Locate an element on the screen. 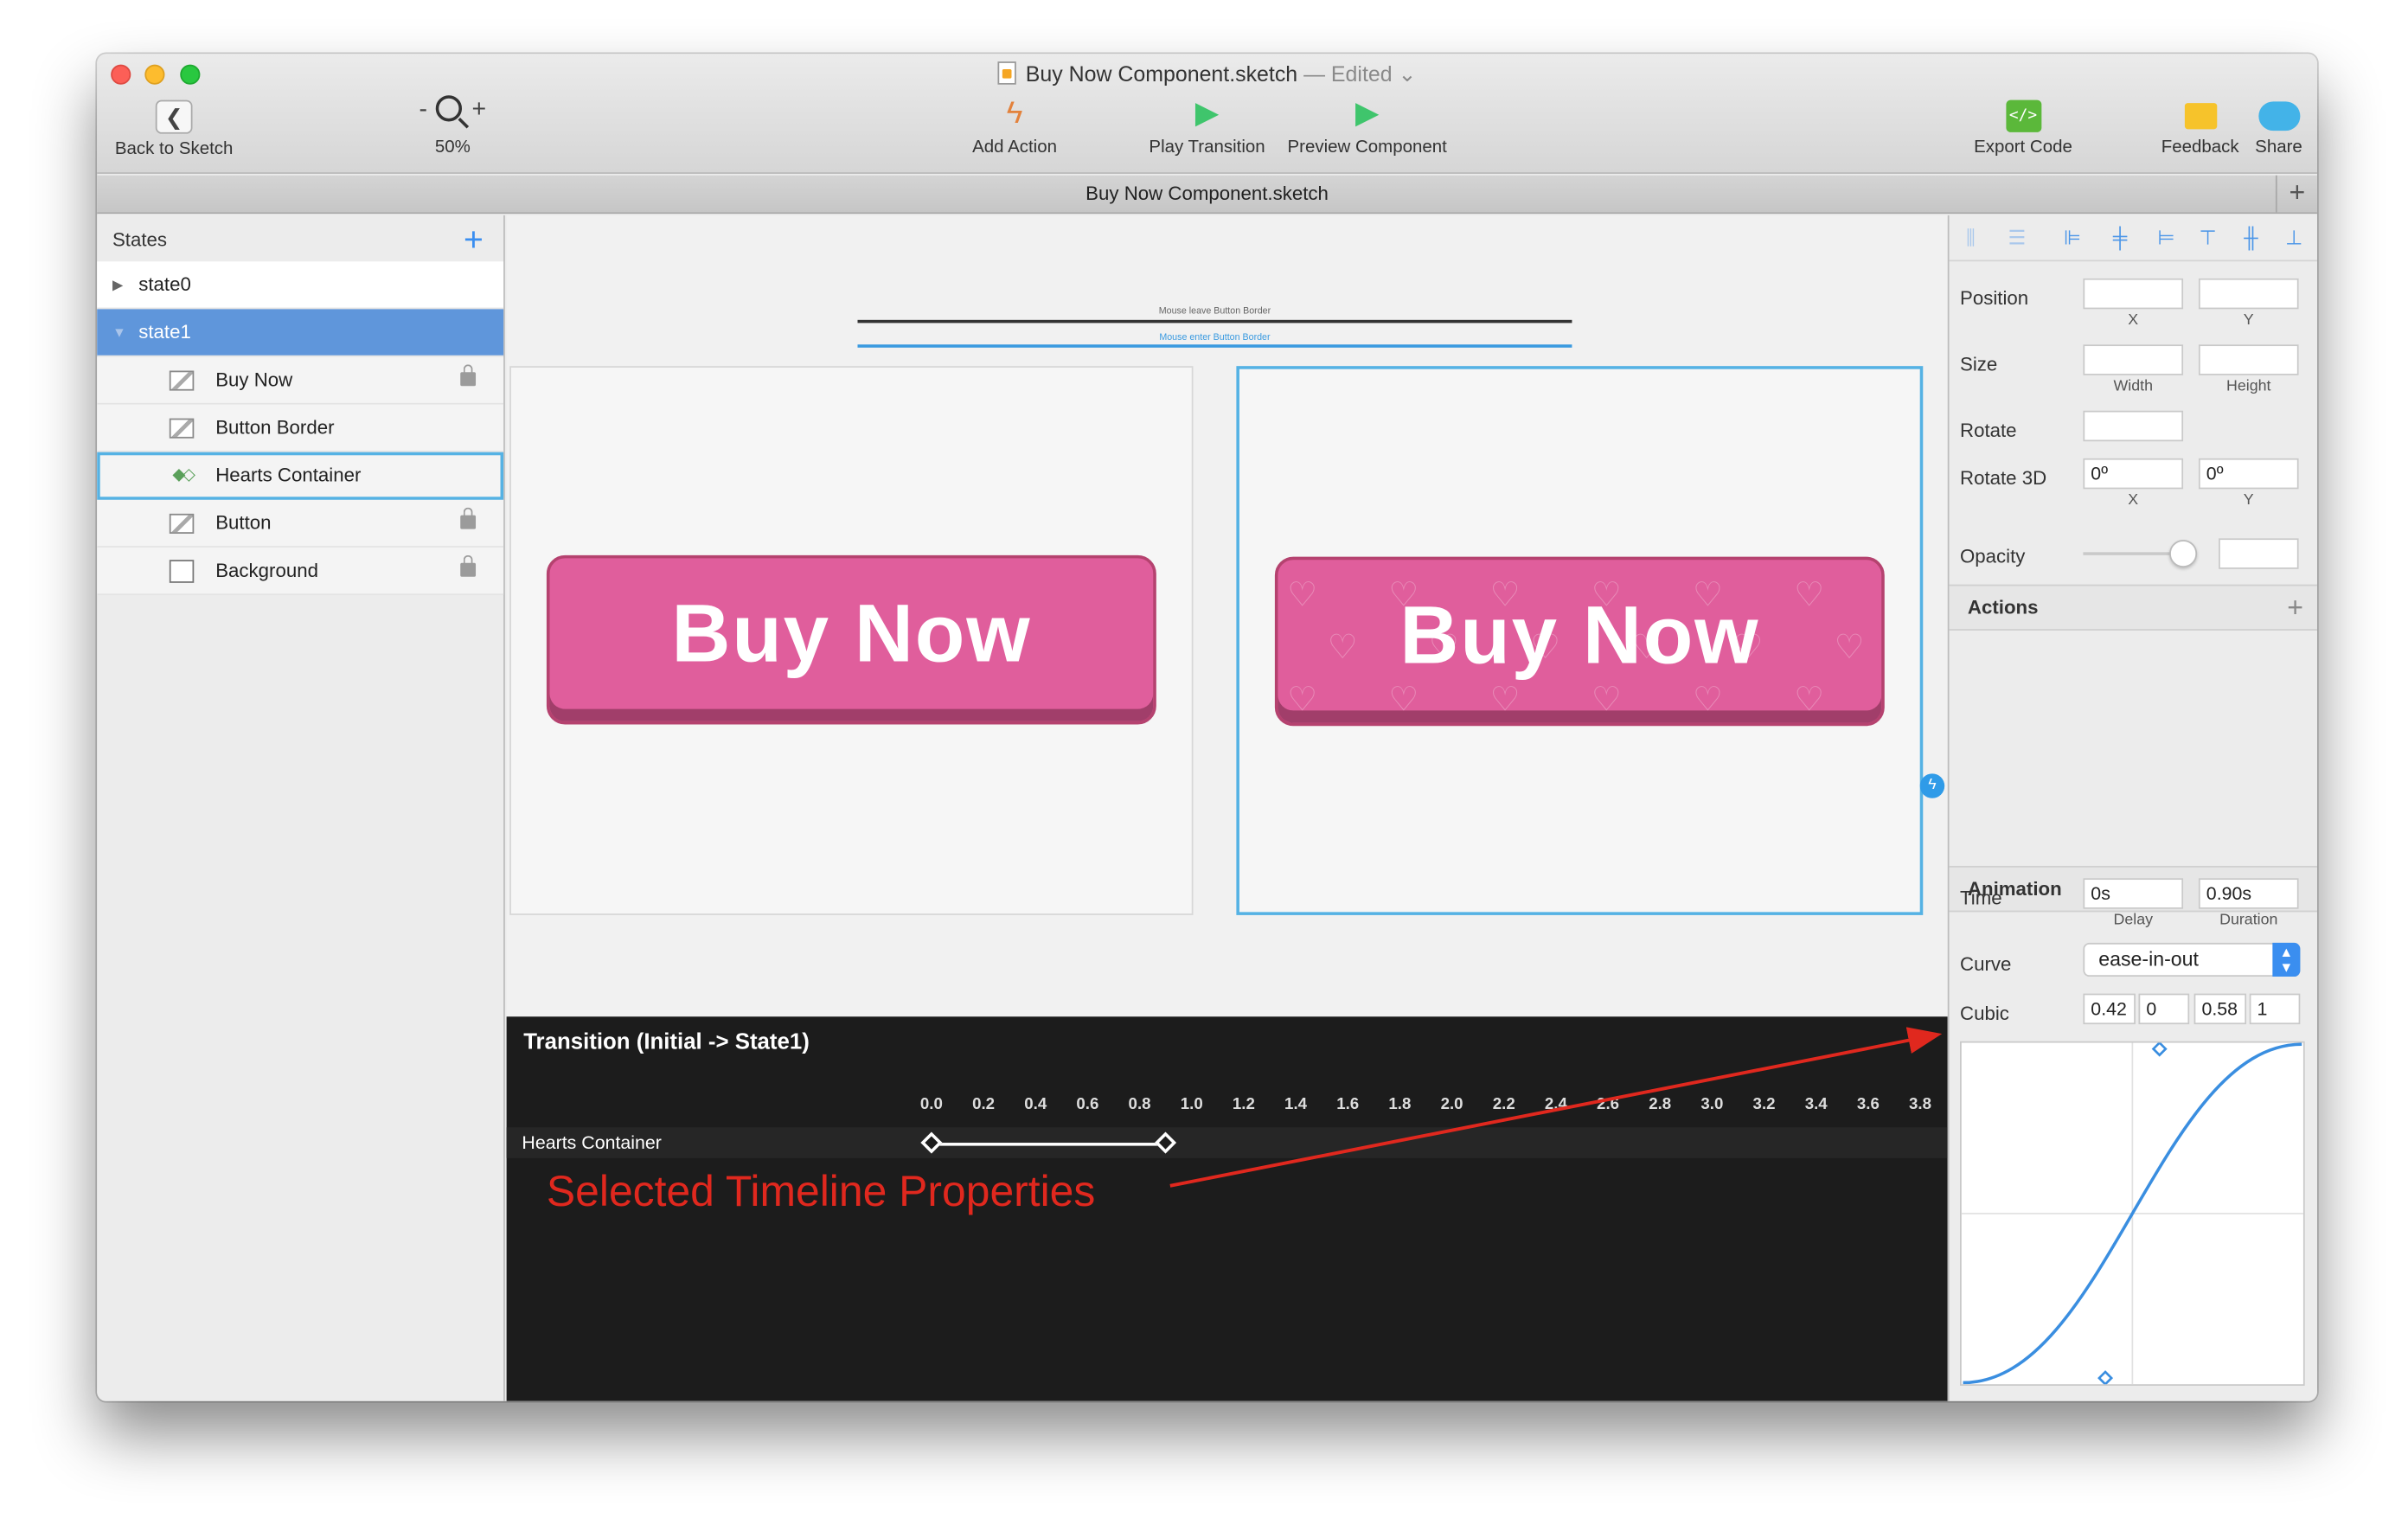 The image size is (2408, 1538). export-code-button: </> Export Code is located at coordinates (2023, 126).